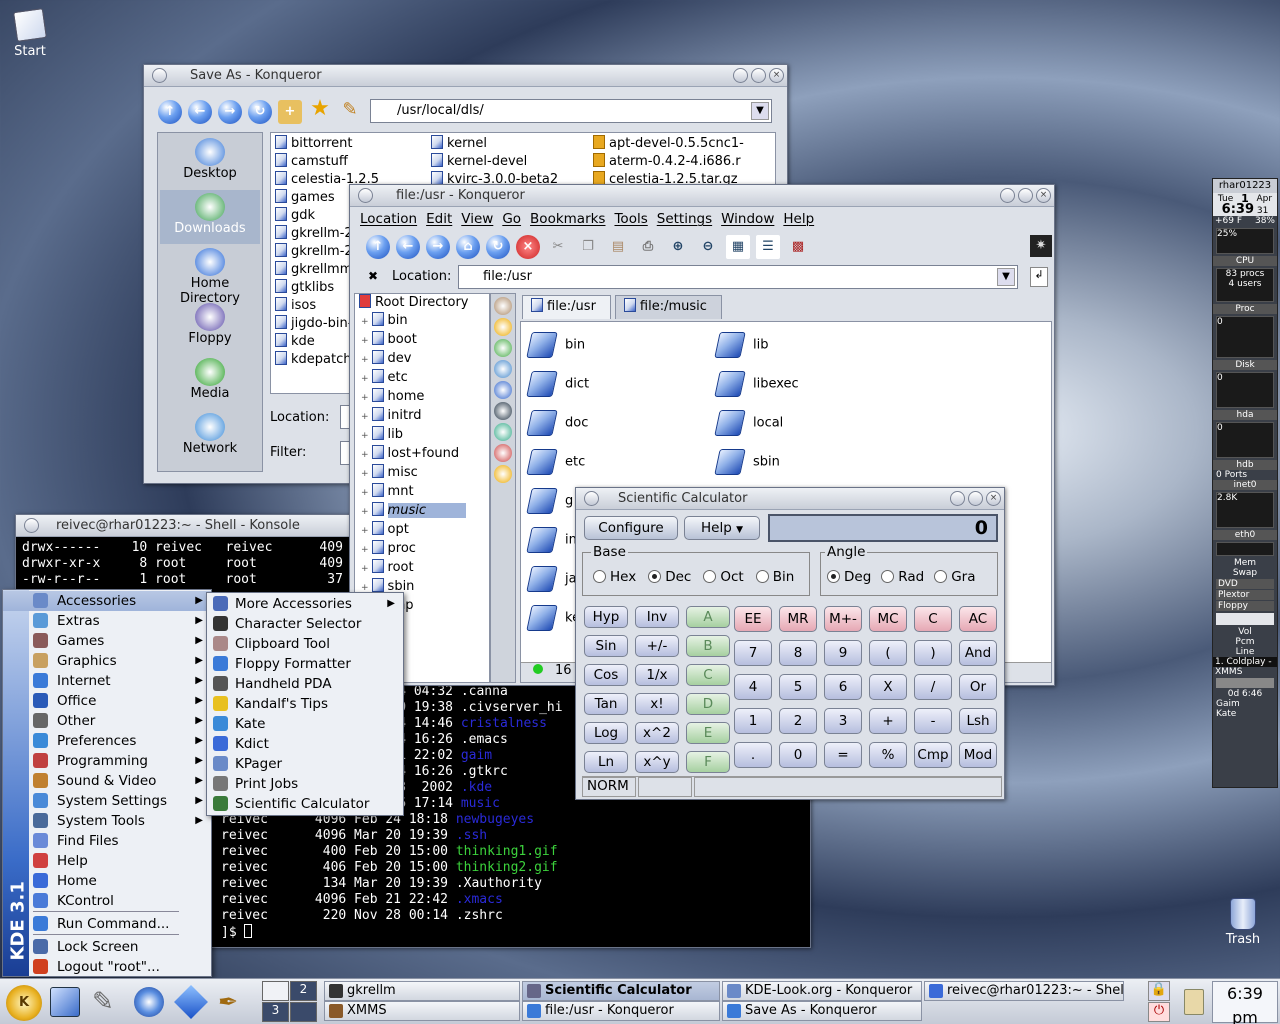 The width and height of the screenshot is (1280, 1024). What do you see at coordinates (1245, 584) in the screenshot?
I see `gk-mount-dvd: DVD` at bounding box center [1245, 584].